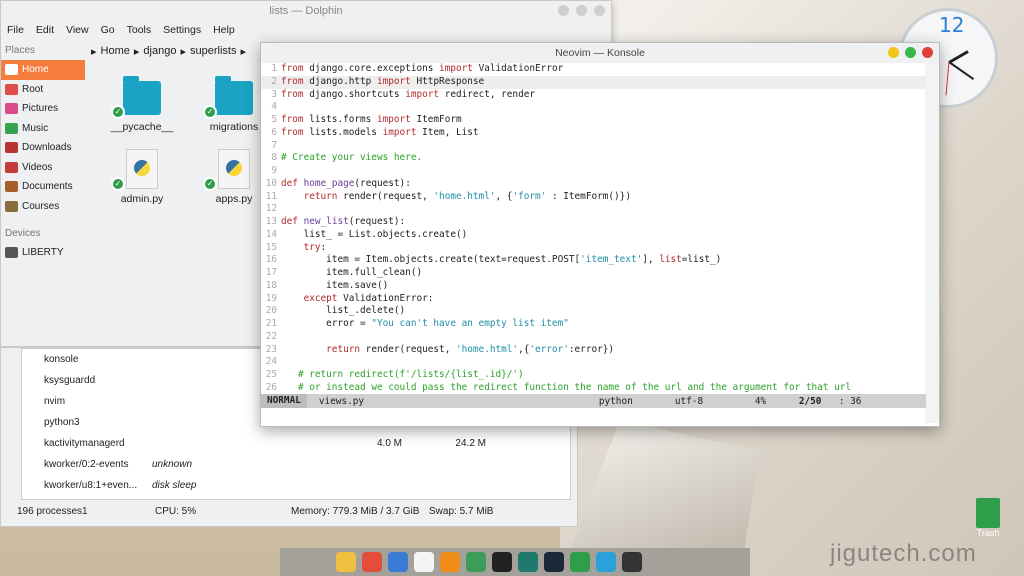 The image size is (1024, 576). What do you see at coordinates (606, 562) in the screenshot?
I see `telegram-icon` at bounding box center [606, 562].